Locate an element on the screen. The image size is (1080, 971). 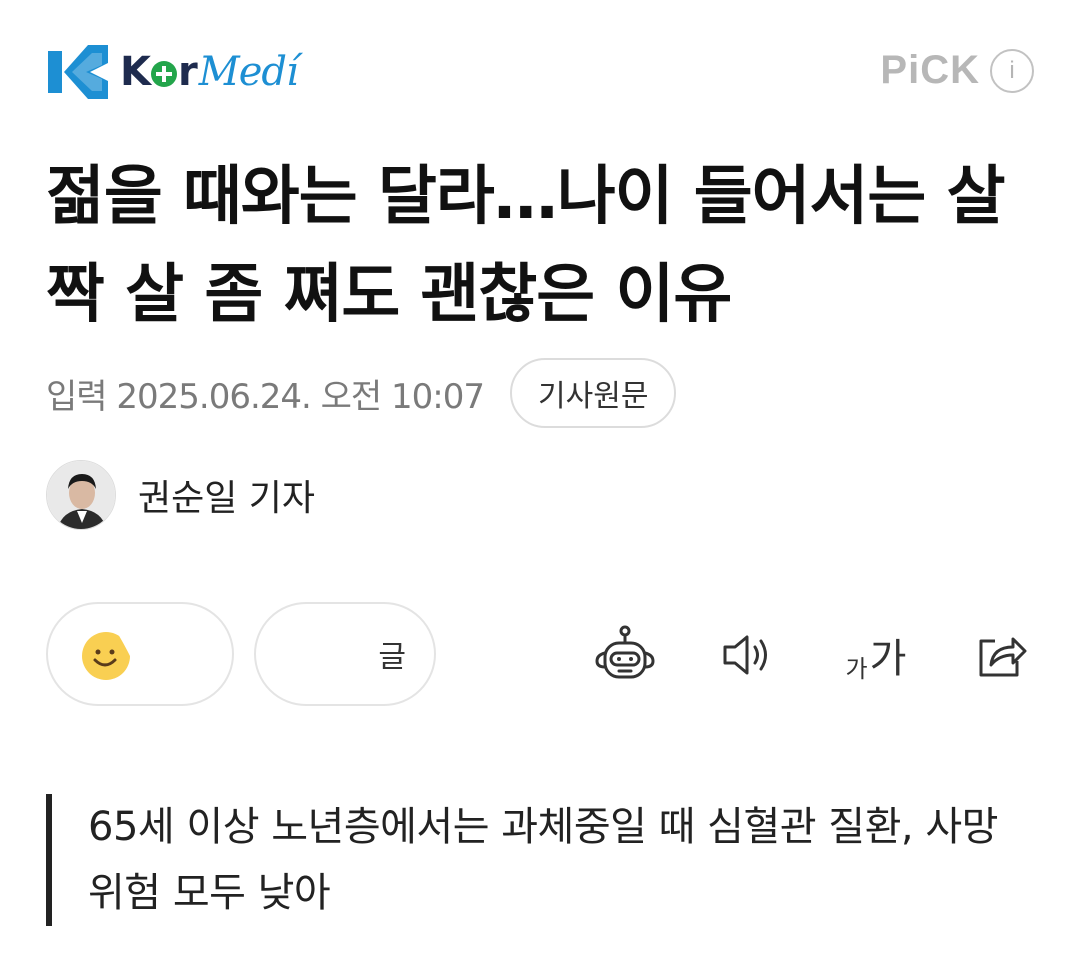
font-size-icon: 가가 is located at coordinates (876, 655).